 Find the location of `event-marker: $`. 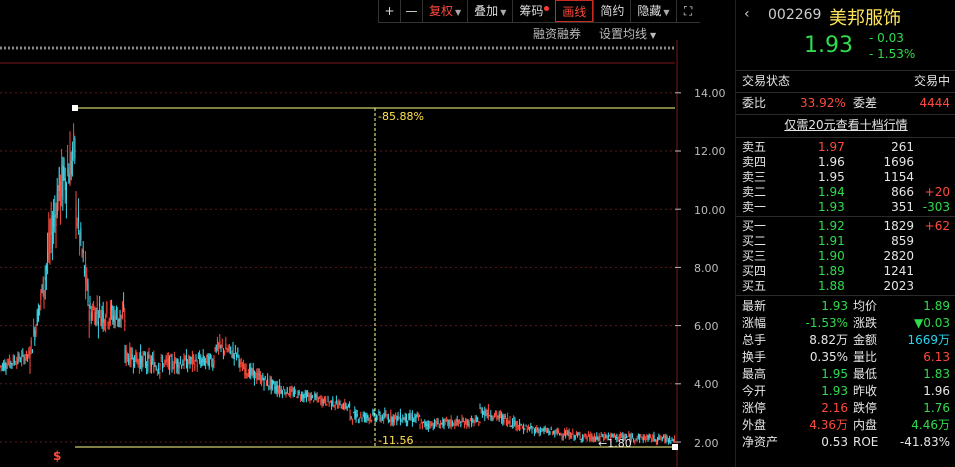

event-marker: $ is located at coordinates (57, 456).